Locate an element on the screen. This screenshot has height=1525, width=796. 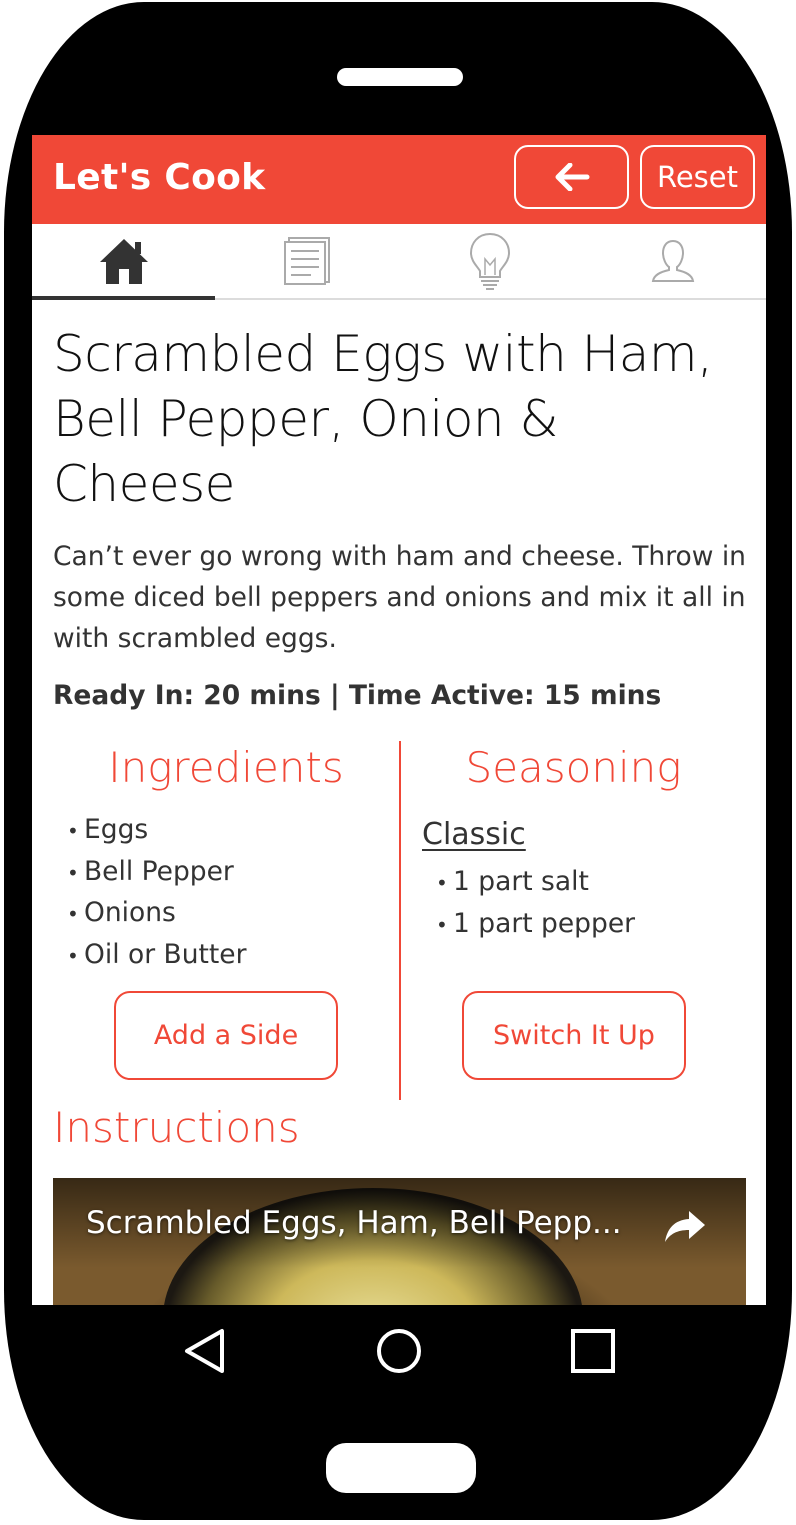
list-item: 1 part salt is located at coordinates (535, 883).